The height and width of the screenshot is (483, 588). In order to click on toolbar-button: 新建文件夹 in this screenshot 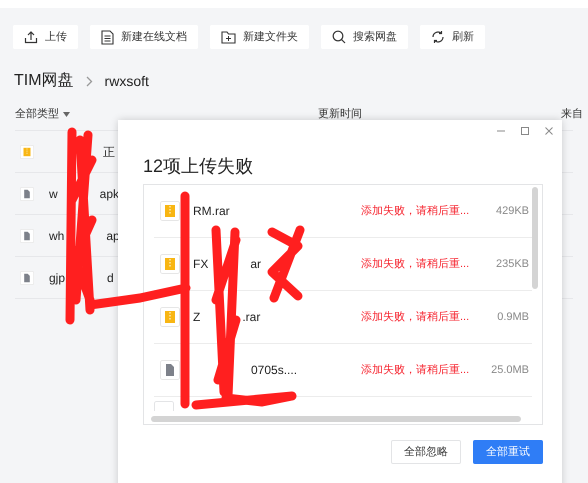, I will do `click(259, 37)`.